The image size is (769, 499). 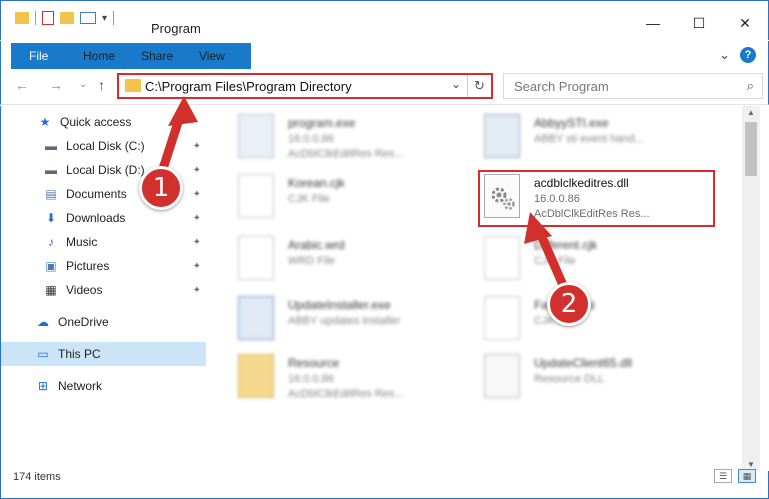 What do you see at coordinates (183, 111) in the screenshot?
I see `arrow-1-head` at bounding box center [183, 111].